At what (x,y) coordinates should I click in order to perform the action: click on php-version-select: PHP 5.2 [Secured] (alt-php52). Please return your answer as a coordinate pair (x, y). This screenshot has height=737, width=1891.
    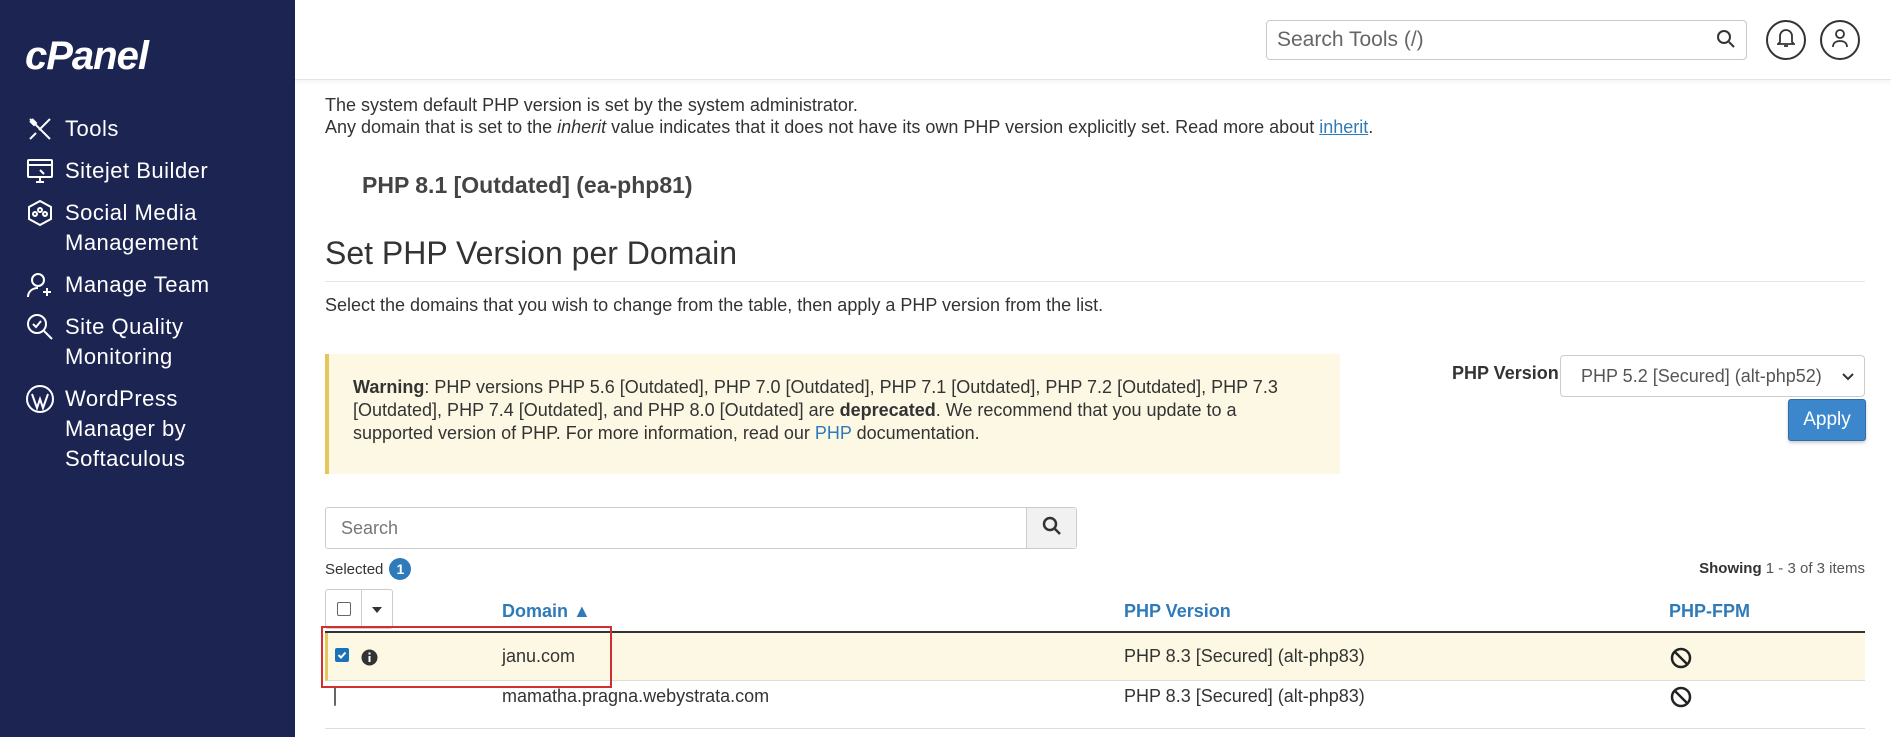
    Looking at the image, I should click on (1712, 376).